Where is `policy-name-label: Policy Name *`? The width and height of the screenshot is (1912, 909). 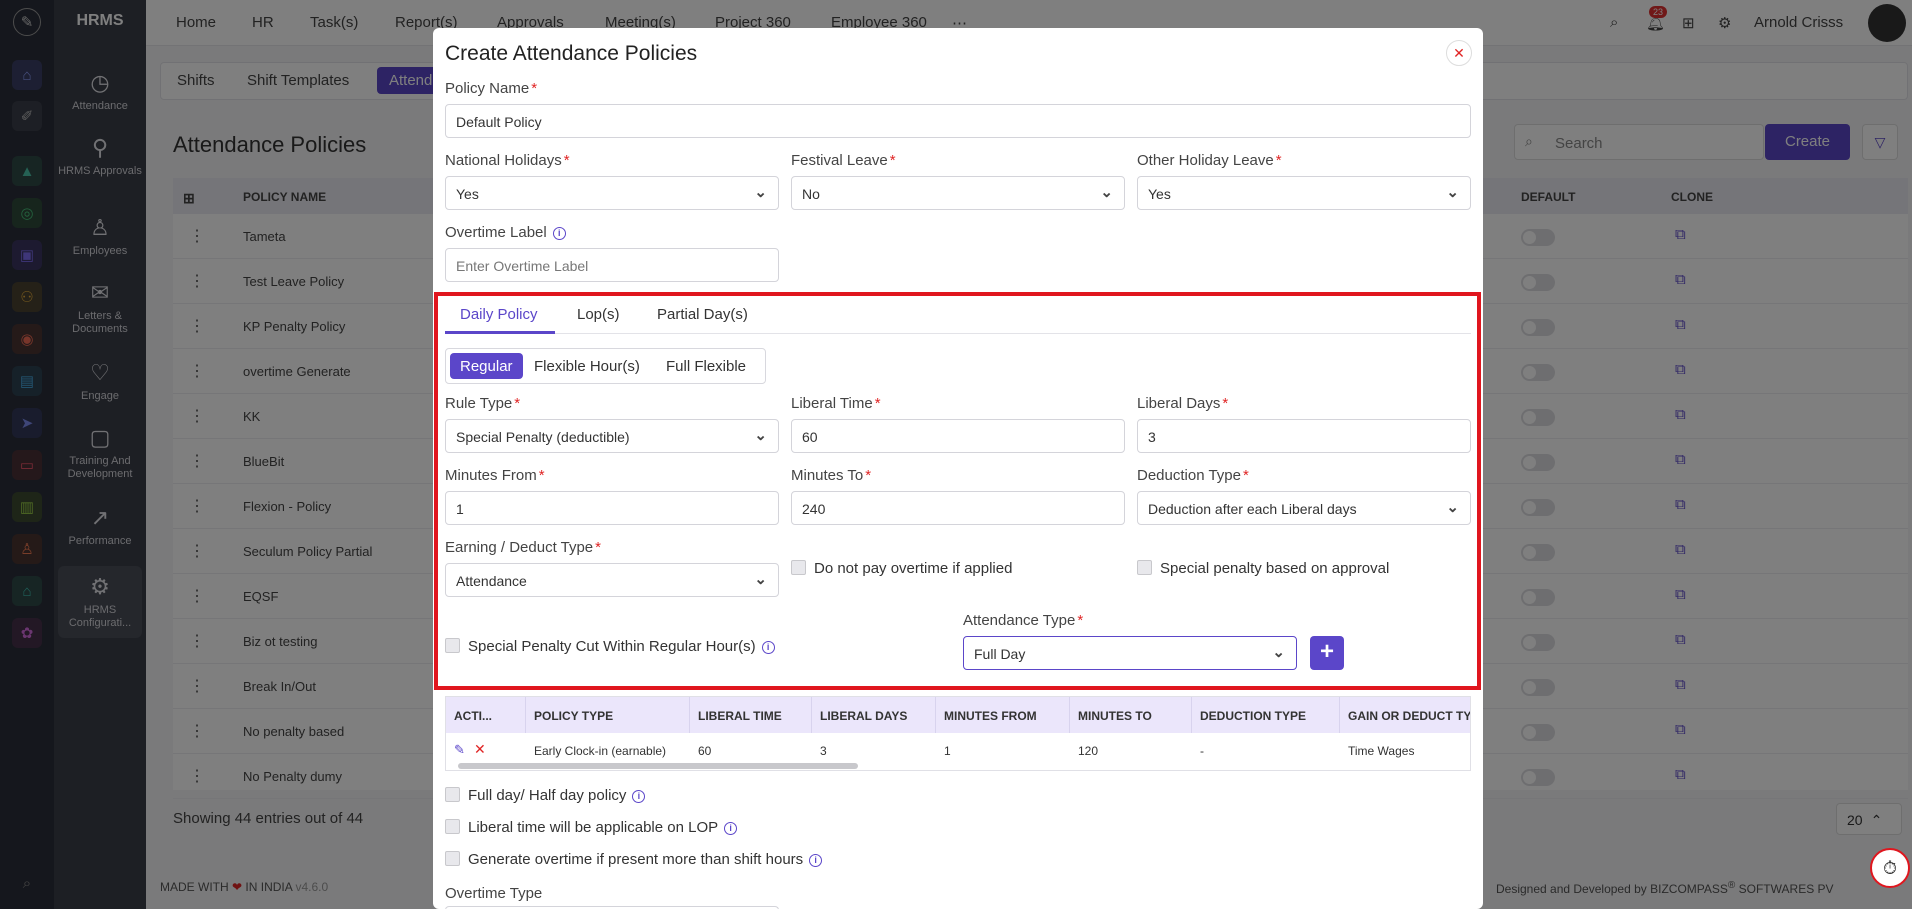 policy-name-label: Policy Name * is located at coordinates (491, 88).